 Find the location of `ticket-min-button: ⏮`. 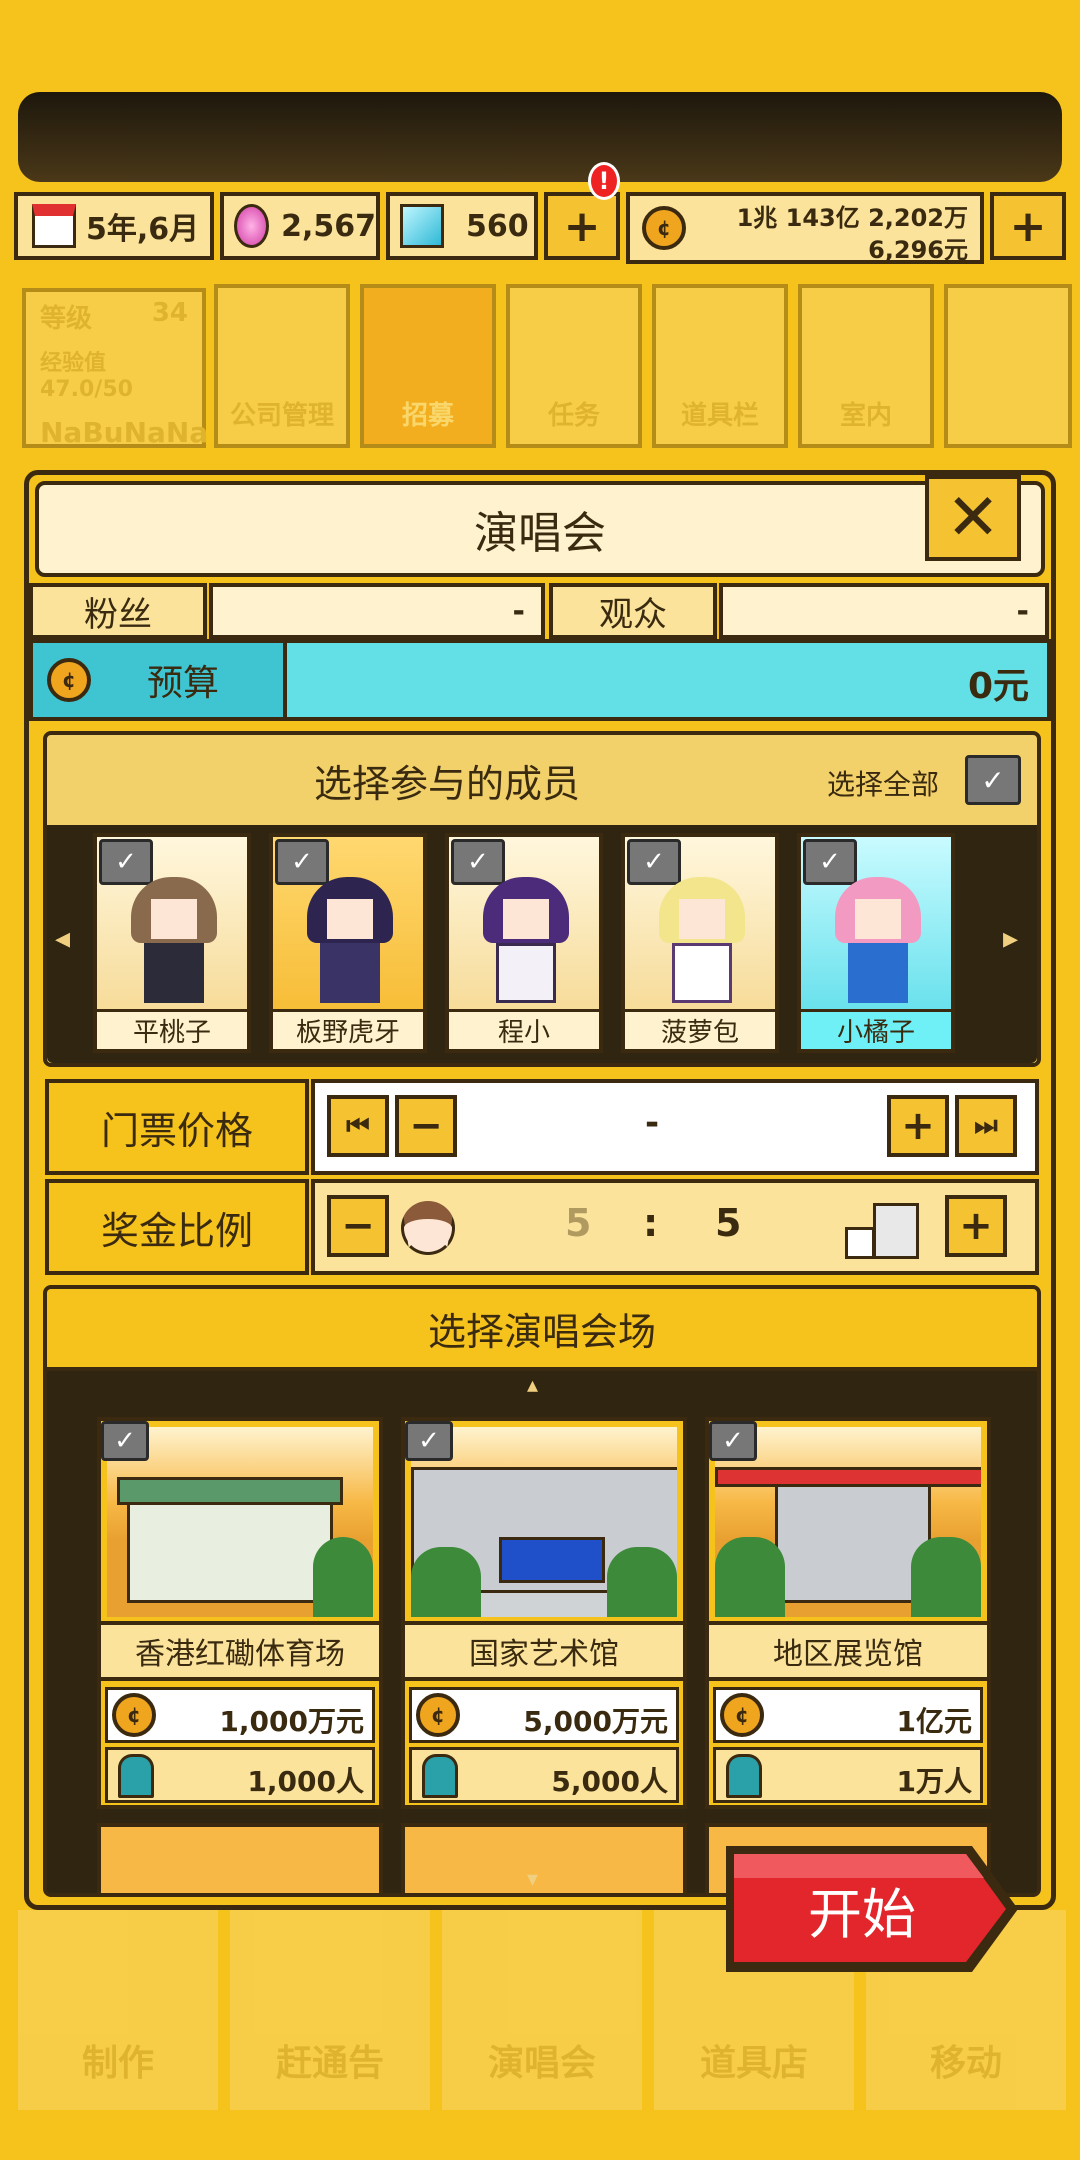

ticket-min-button: ⏮ is located at coordinates (358, 1126).